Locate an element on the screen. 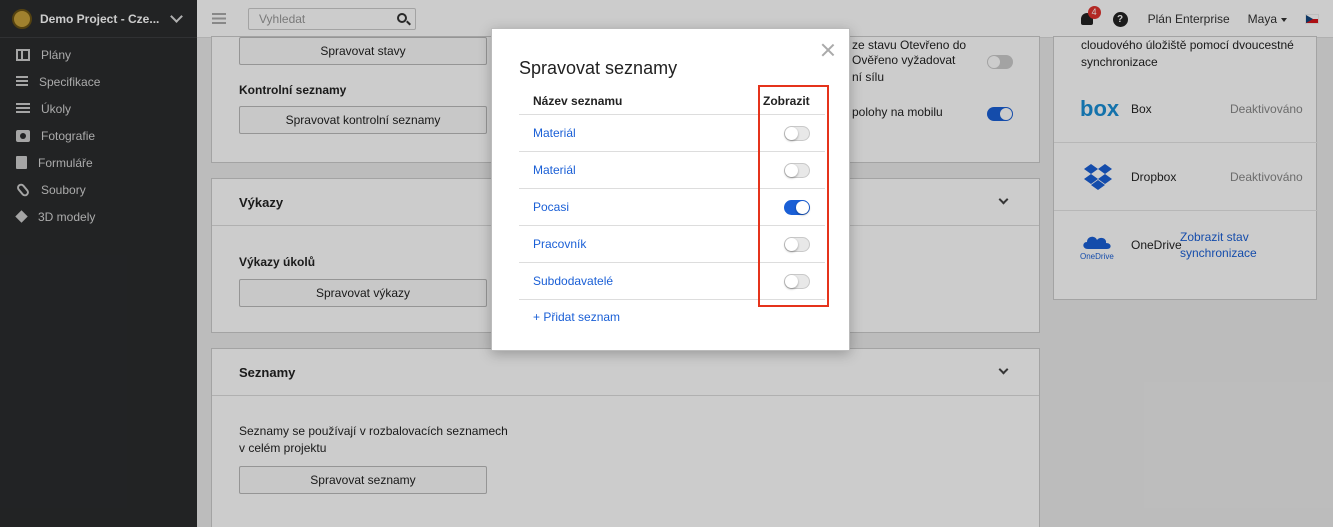  close-icon is located at coordinates (828, 50).